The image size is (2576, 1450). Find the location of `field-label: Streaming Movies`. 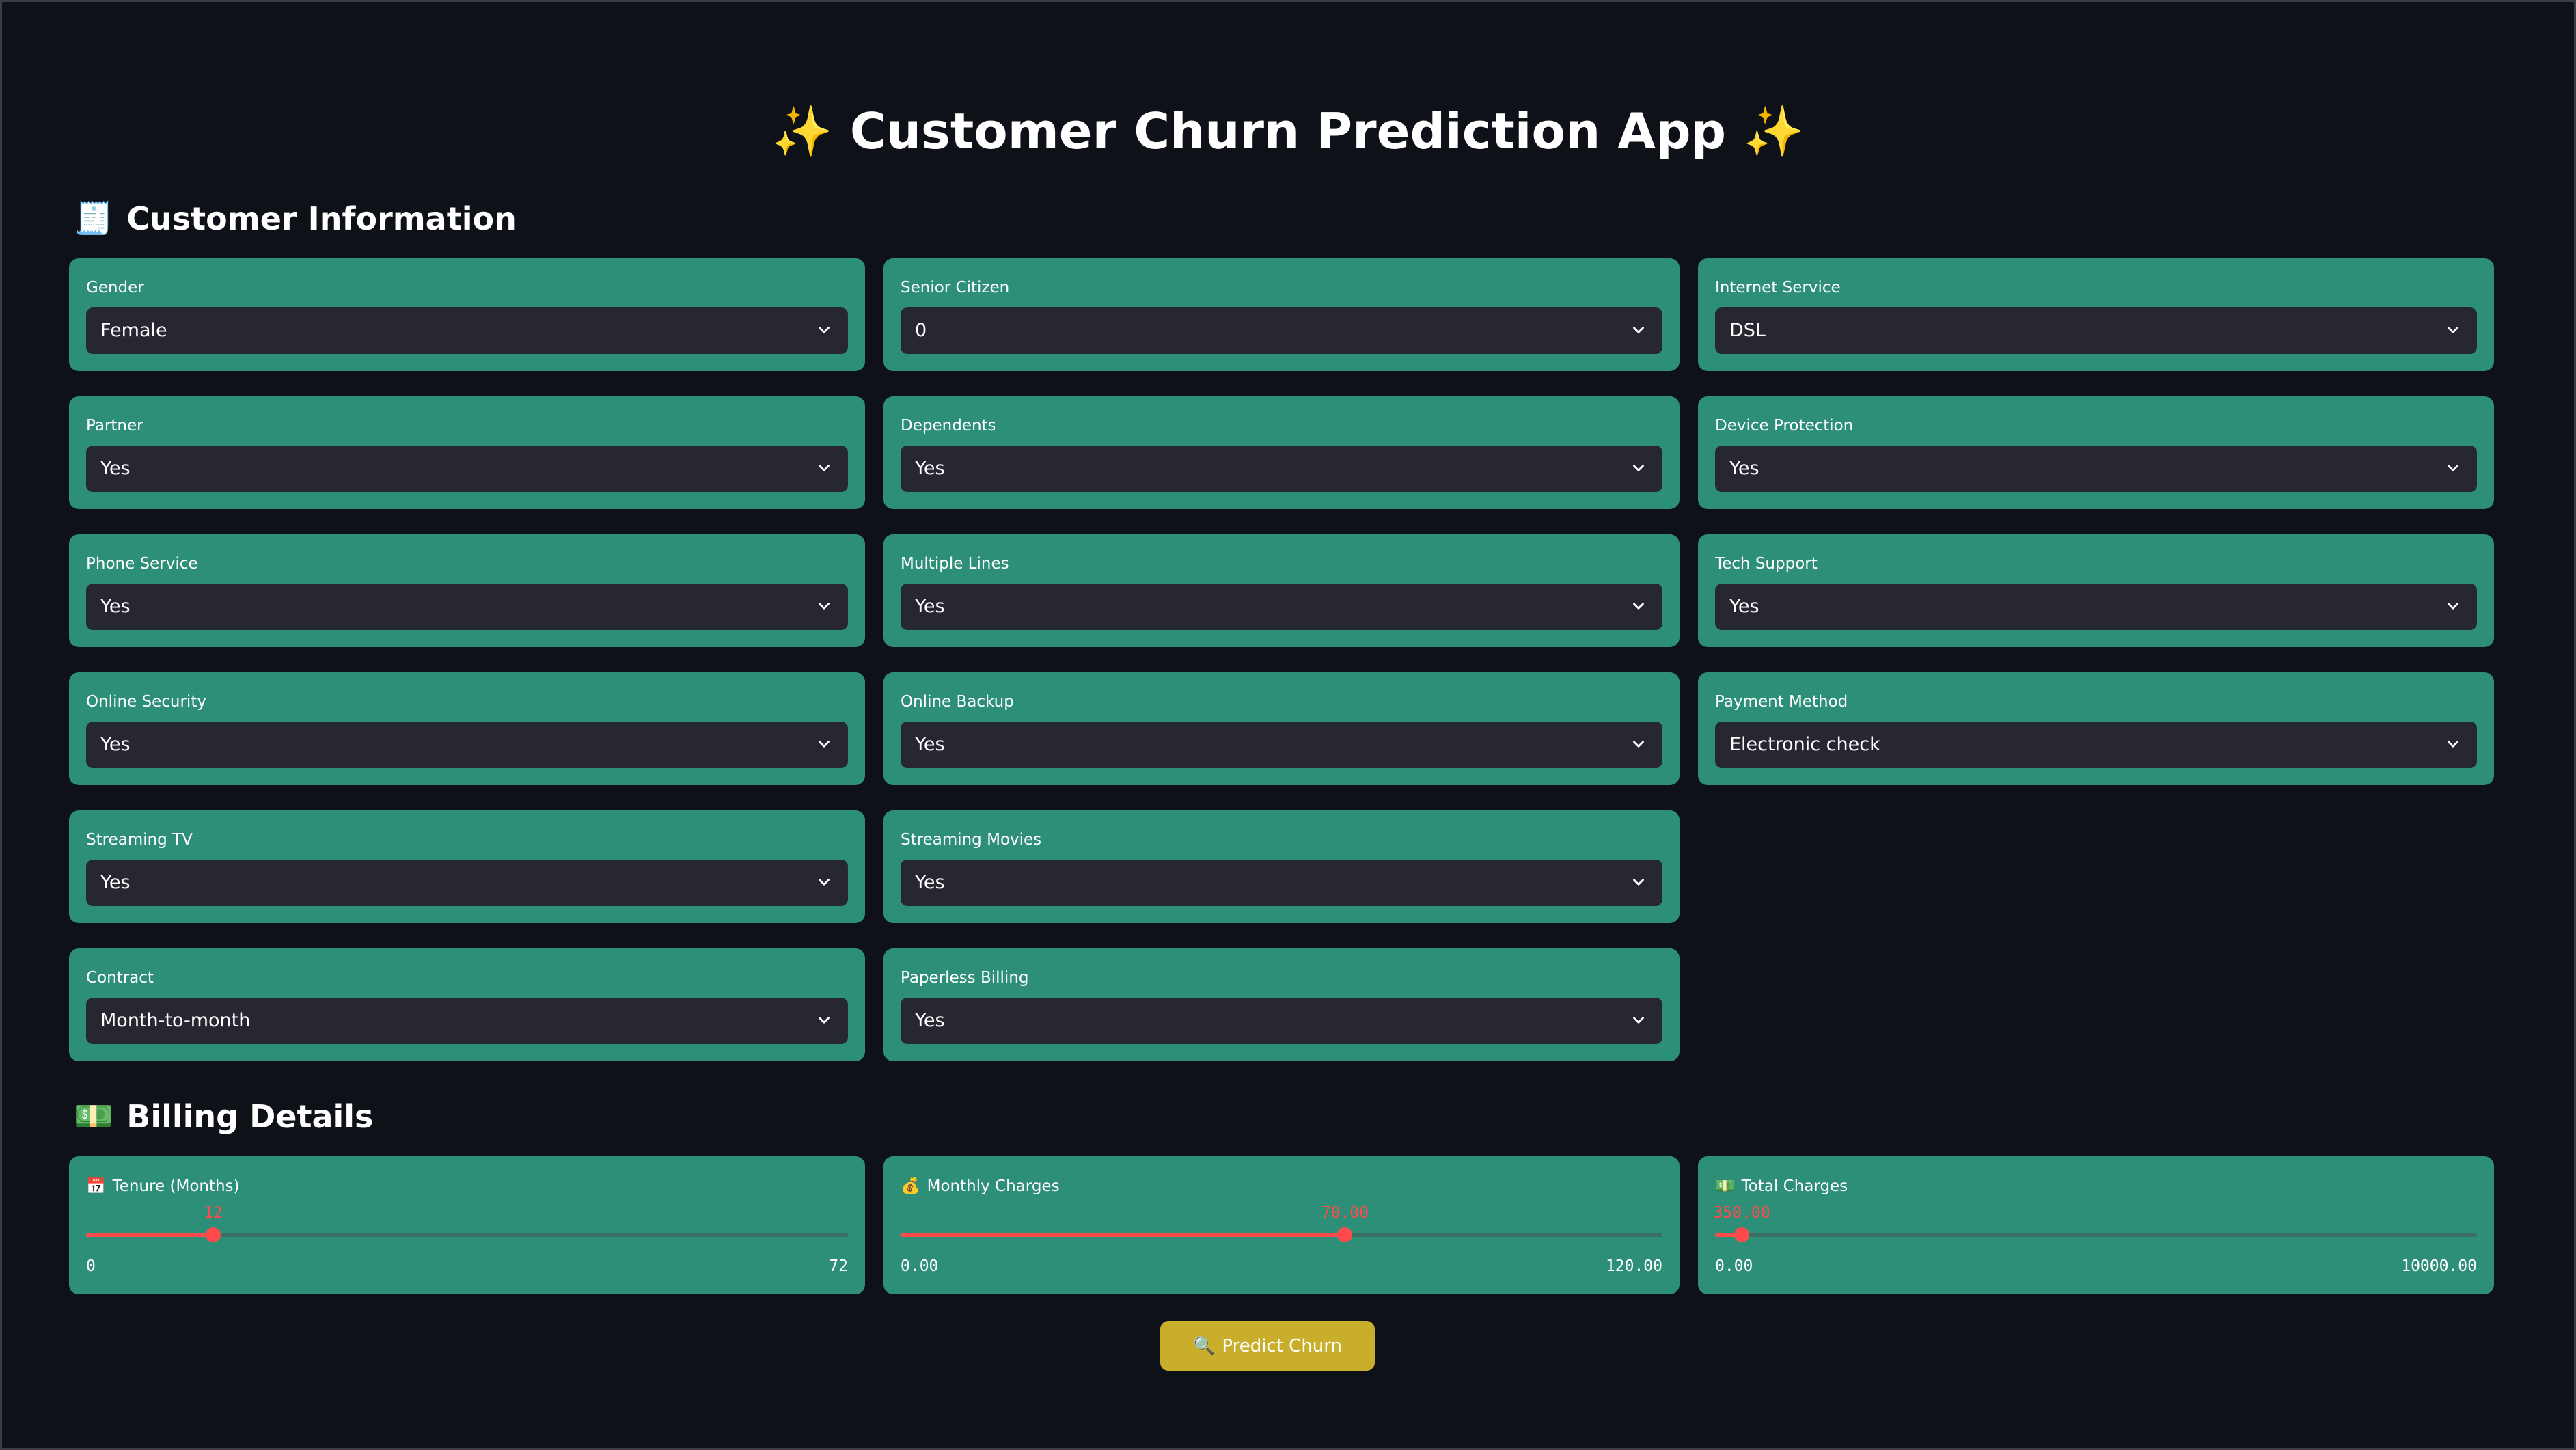

field-label: Streaming Movies is located at coordinates (971, 840).